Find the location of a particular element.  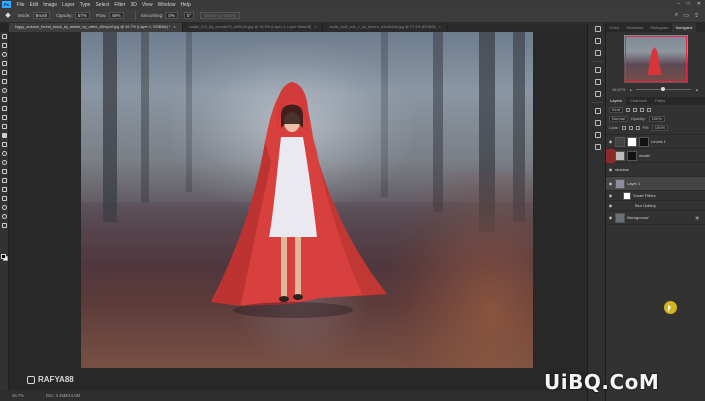

tab-histogram: Histogram is located at coordinates (659, 27).